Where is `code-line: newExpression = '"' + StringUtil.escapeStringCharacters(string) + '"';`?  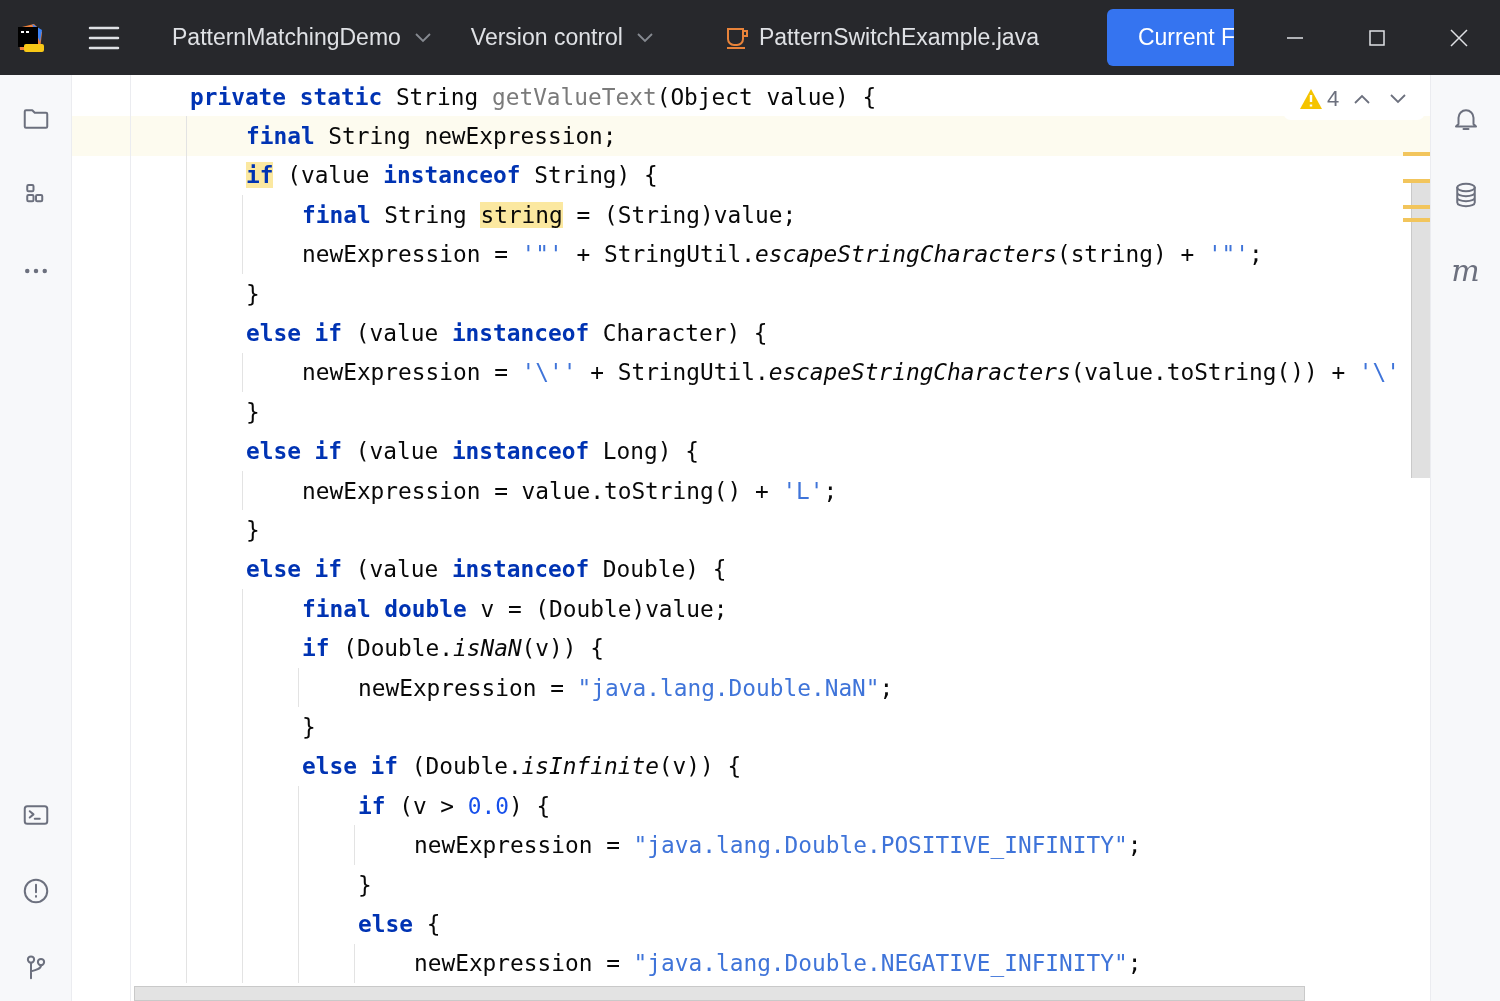
code-line: newExpression = '"' + StringUtil.escapeStringCharacters(string) + '"'; is located at coordinates (782, 254).